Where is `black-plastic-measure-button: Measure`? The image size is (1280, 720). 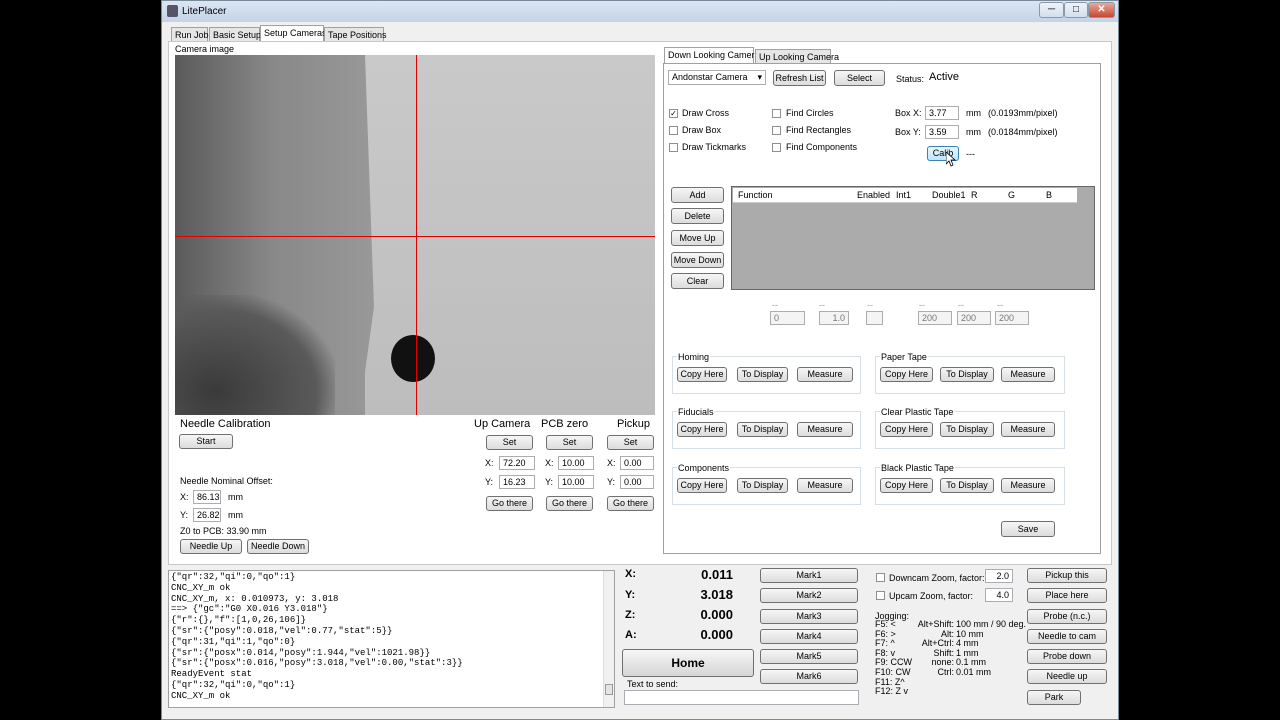
black-plastic-measure-button: Measure is located at coordinates (1028, 485).